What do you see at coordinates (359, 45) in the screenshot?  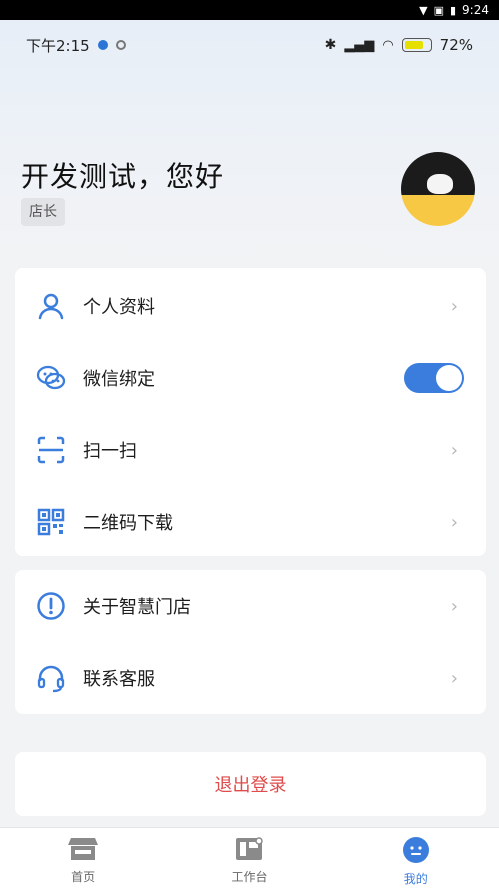 I see `signal-icon: ▂▄▆` at bounding box center [359, 45].